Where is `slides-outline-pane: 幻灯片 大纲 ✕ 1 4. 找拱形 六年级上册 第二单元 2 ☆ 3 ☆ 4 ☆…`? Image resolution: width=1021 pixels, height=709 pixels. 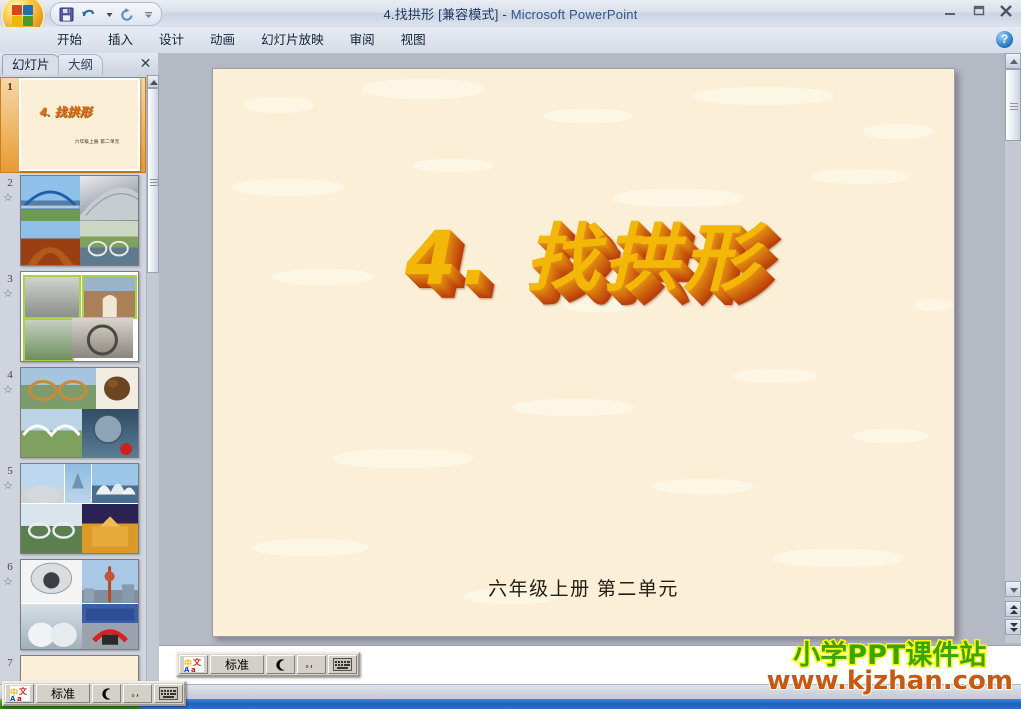 slides-outline-pane: 幻灯片 大纲 ✕ 1 4. 找拱形 六年级上册 第二单元 2 ☆ 3 ☆ 4 ☆… is located at coordinates (79, 375).